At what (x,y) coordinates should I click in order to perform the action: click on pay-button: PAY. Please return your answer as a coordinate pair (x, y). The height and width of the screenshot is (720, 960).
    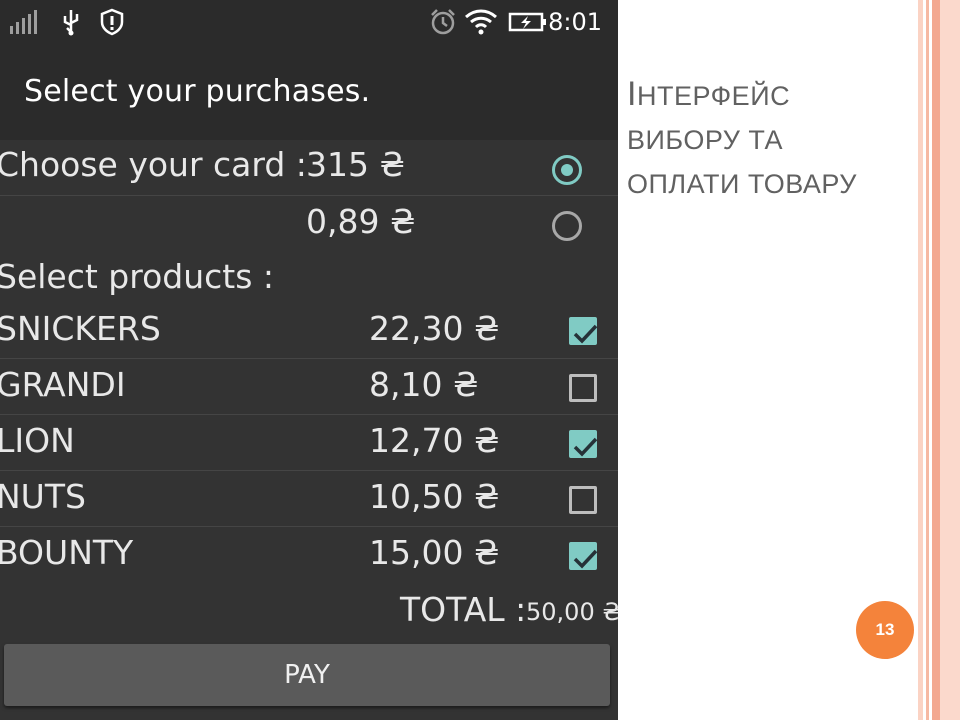
    Looking at the image, I should click on (307, 675).